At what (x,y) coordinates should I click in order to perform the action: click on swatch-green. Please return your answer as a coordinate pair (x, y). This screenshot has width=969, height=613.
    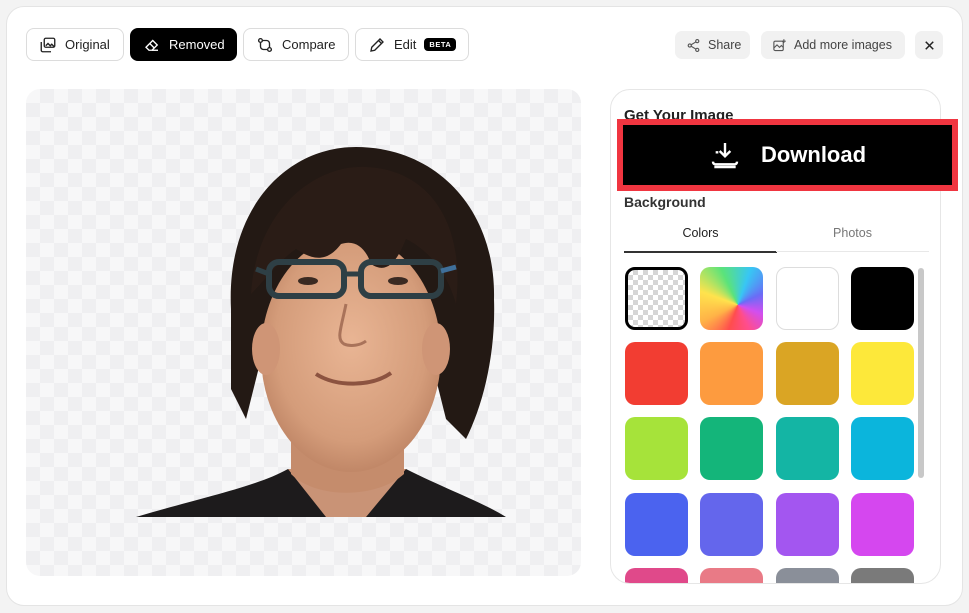
    Looking at the image, I should click on (731, 448).